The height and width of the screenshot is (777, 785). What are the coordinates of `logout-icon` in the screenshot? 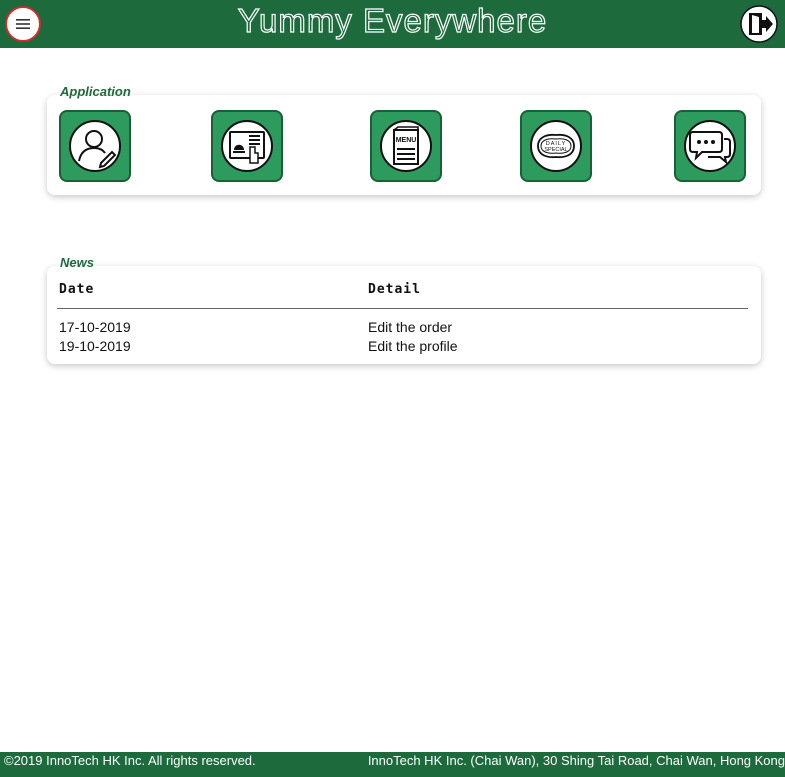 It's located at (759, 24).